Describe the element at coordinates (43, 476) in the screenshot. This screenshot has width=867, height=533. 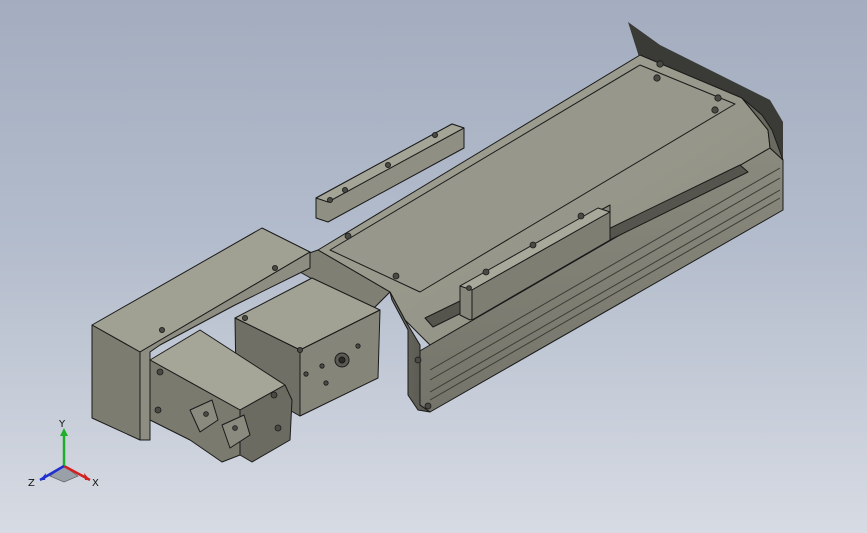
I see `triad-z-arrowhead` at that location.